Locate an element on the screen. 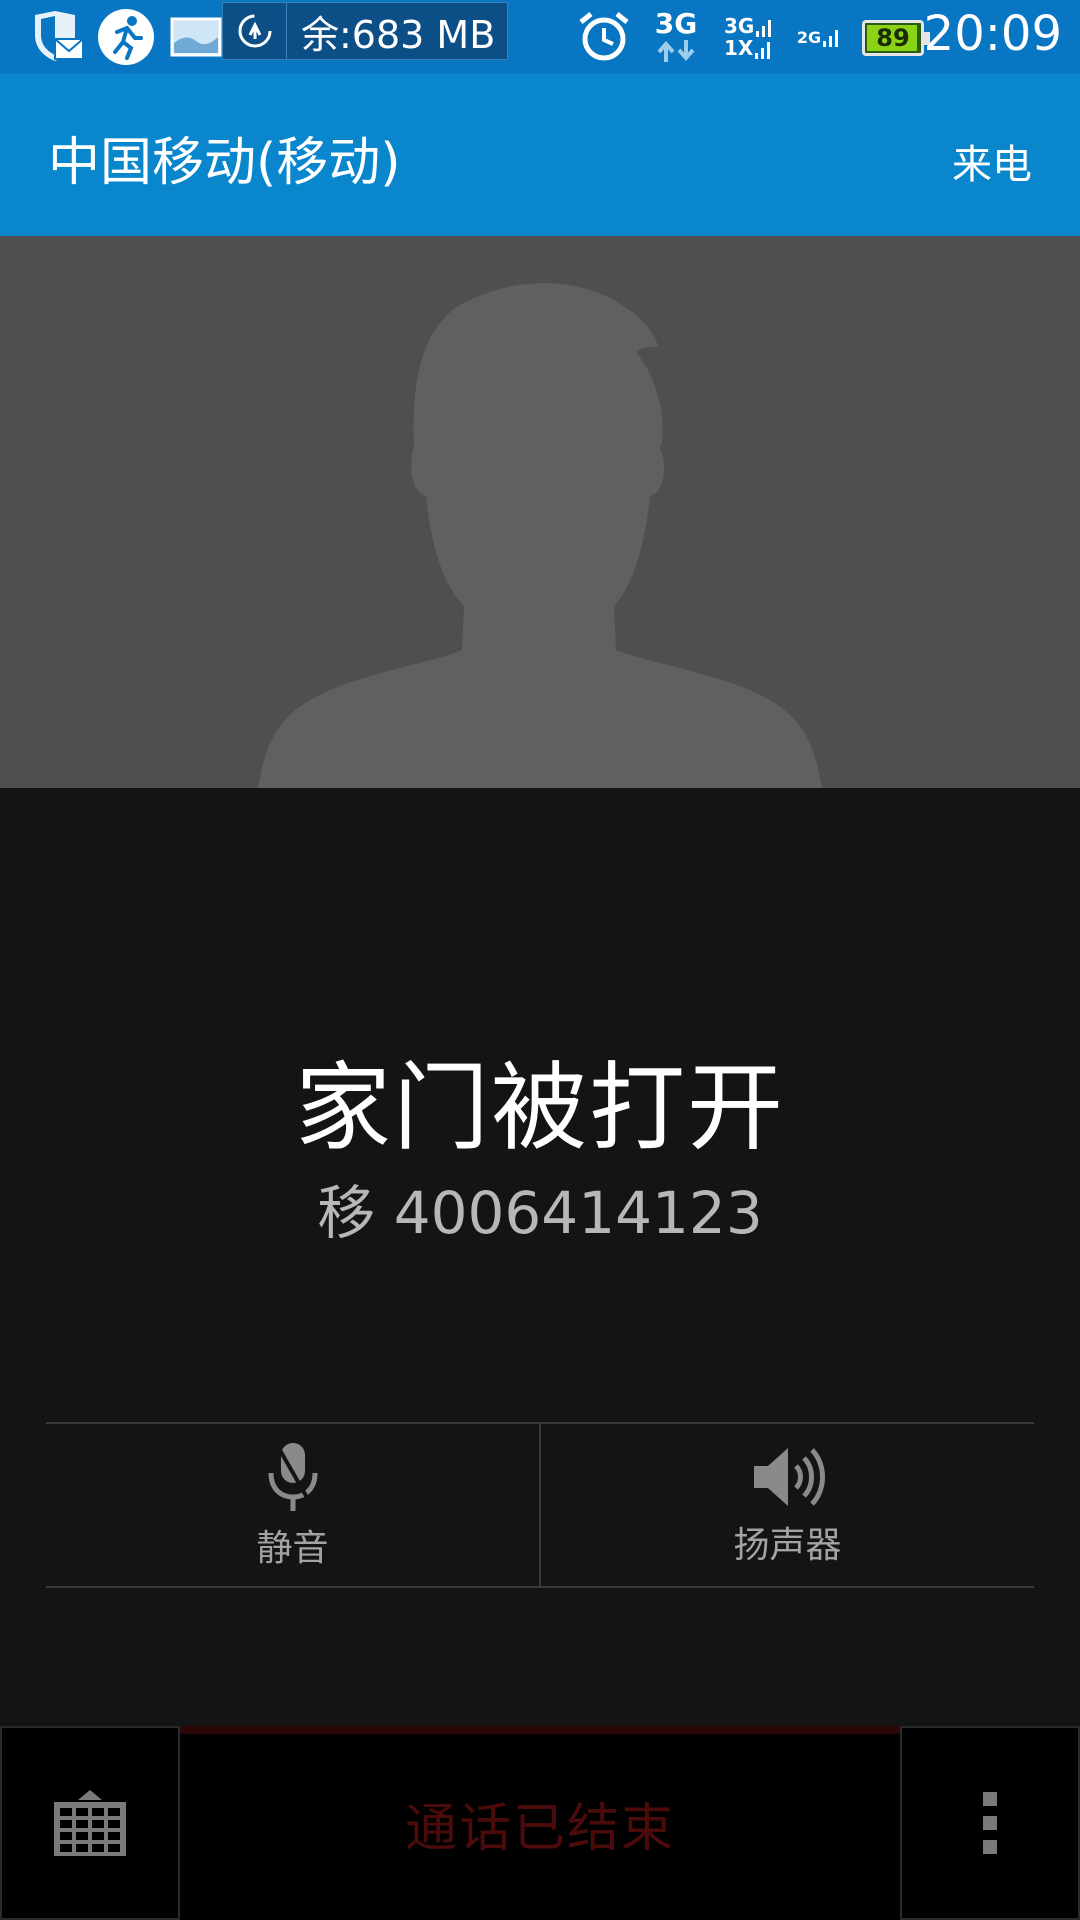 This screenshot has width=1080, height=1920. call-header: 中国移动(移动) 来电 is located at coordinates (540, 155).